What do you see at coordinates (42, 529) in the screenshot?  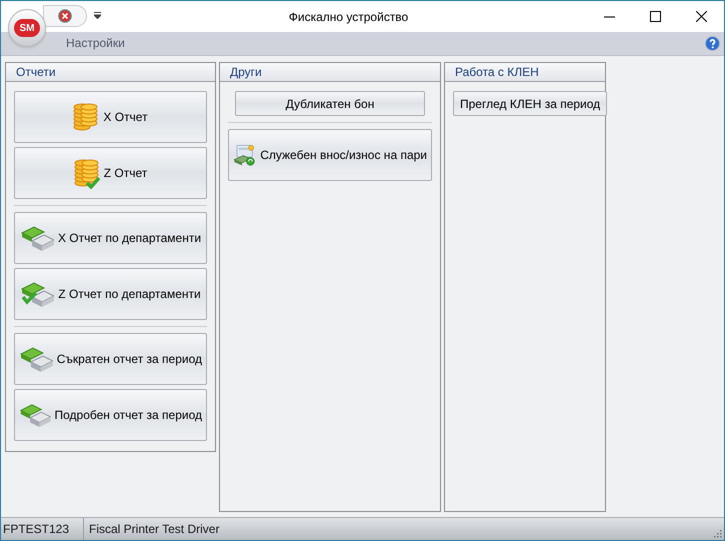 I see `status-bar-text: FPTEST123` at bounding box center [42, 529].